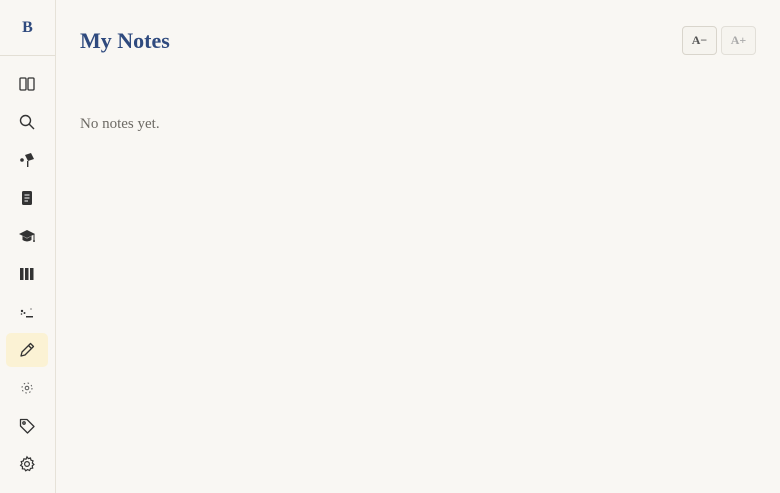 This screenshot has width=780, height=493. What do you see at coordinates (719, 40) in the screenshot?
I see `font-size-controls: A− A+` at bounding box center [719, 40].